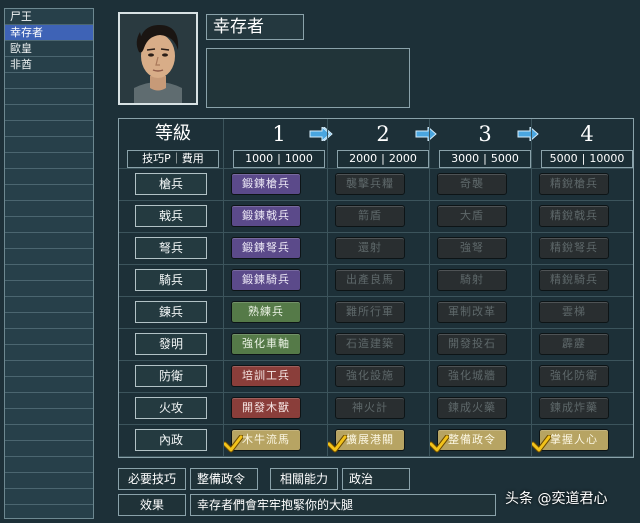 Image resolution: width=640 pixels, height=523 pixels. I want to click on skill-button: 出產良馬, so click(370, 280).